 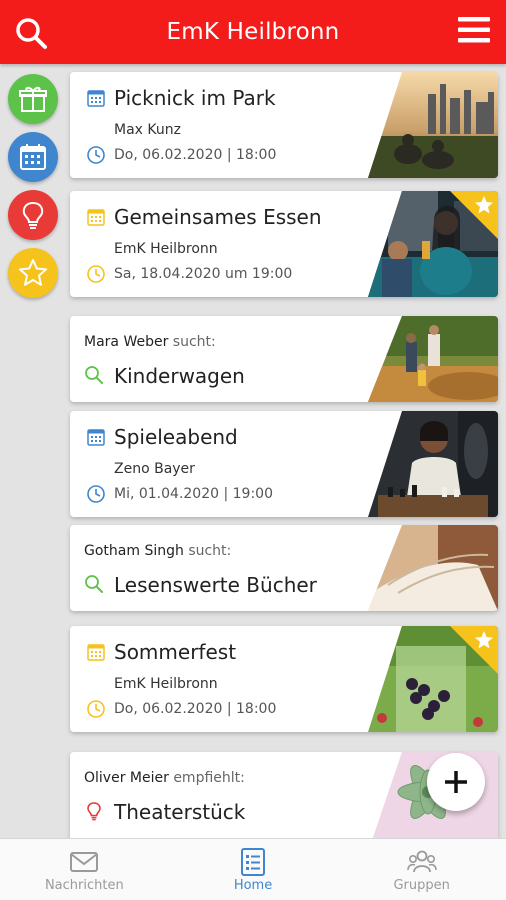 What do you see at coordinates (33, 452) in the screenshot?
I see `side-filter-bar` at bounding box center [33, 452].